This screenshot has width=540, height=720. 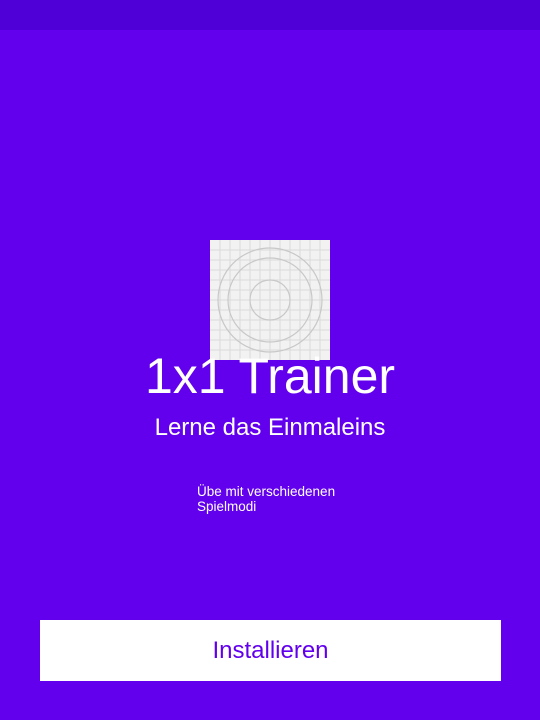 What do you see at coordinates (270, 15) in the screenshot?
I see `status-bar` at bounding box center [270, 15].